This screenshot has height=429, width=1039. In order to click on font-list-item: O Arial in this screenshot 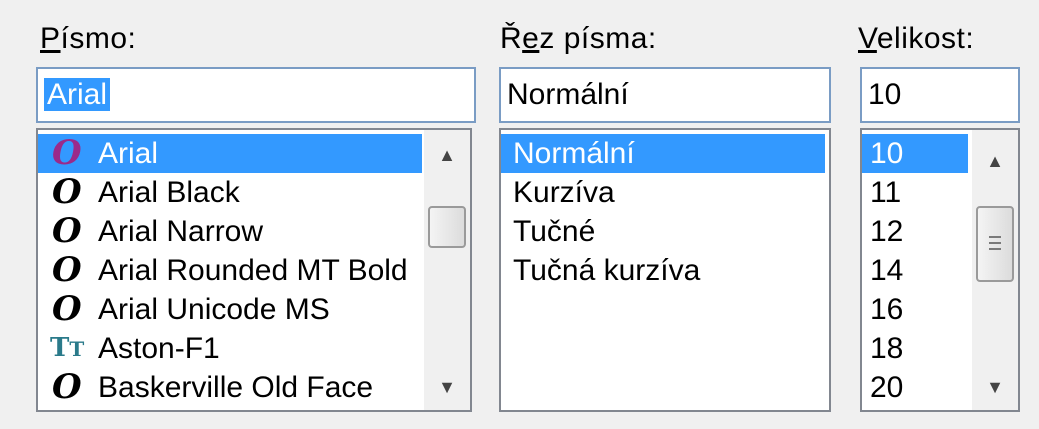, I will do `click(230, 153)`.